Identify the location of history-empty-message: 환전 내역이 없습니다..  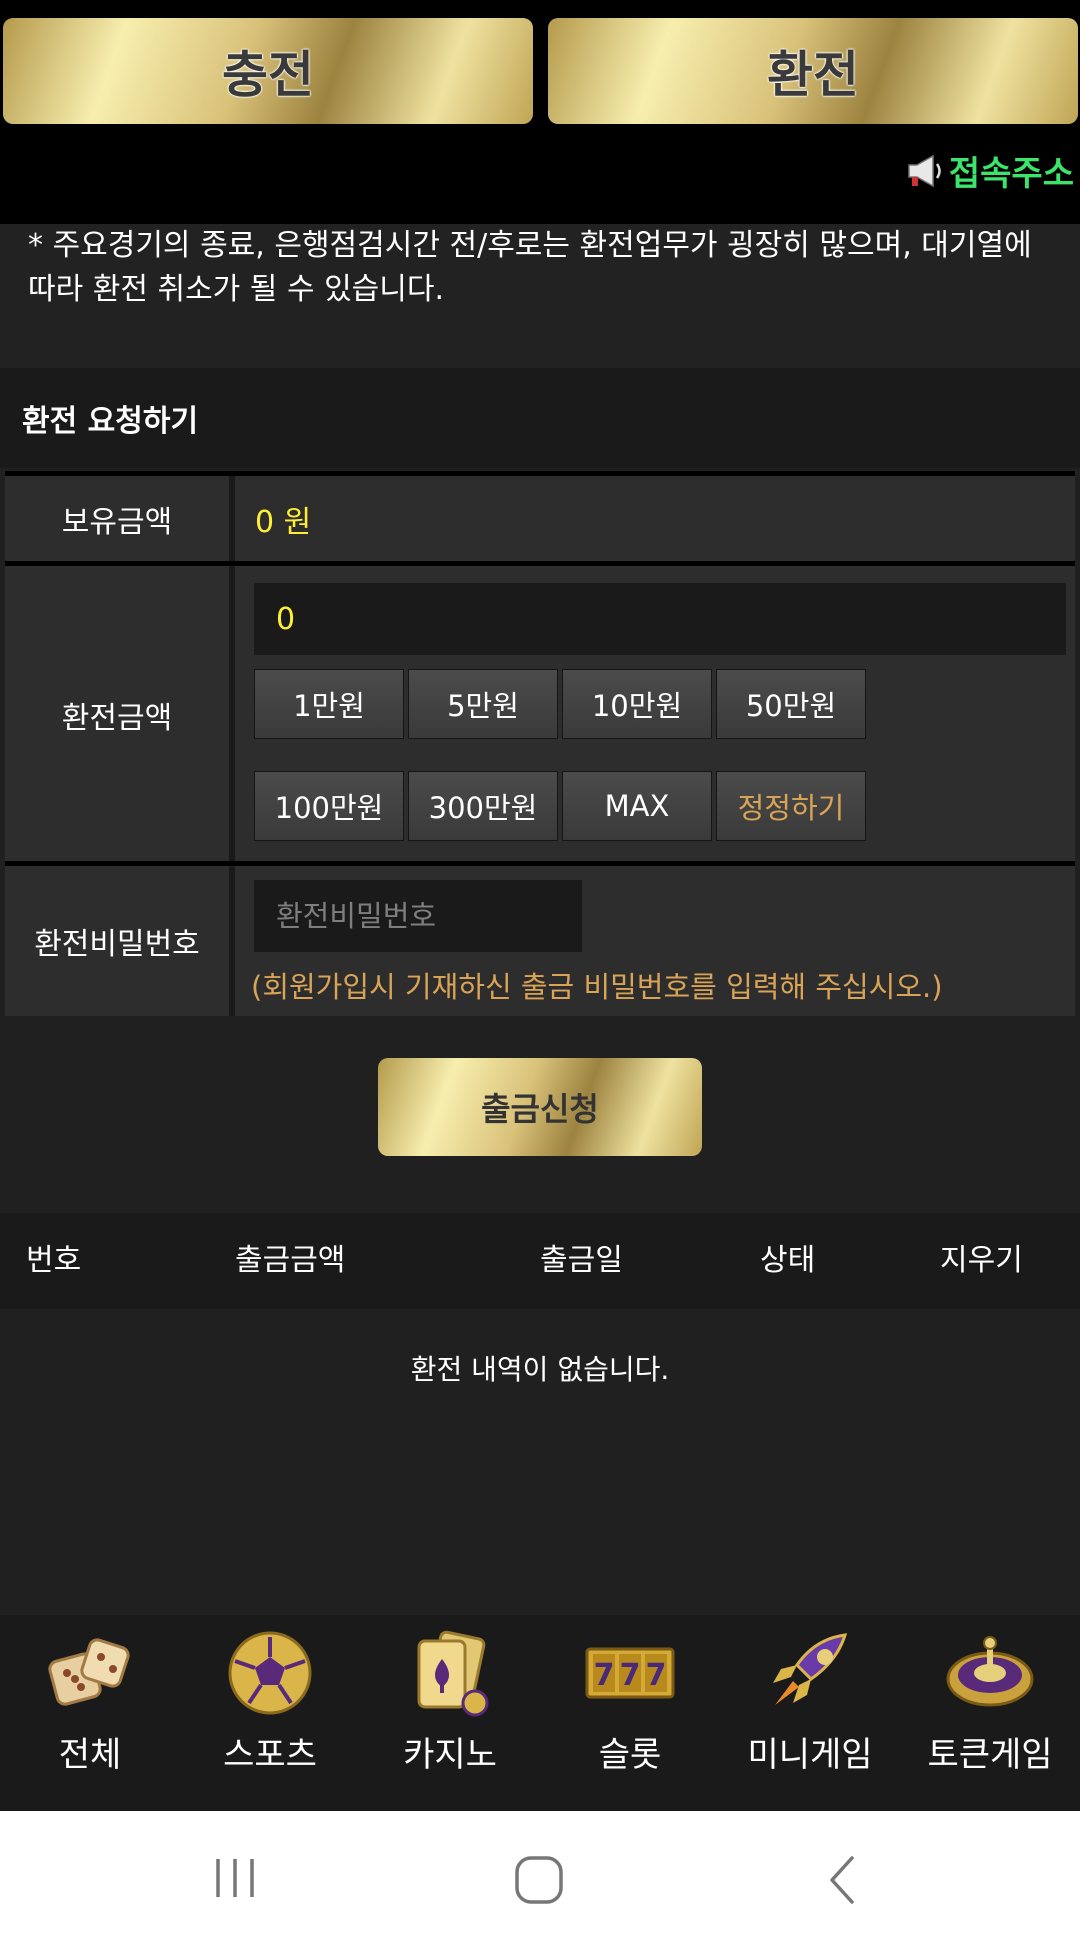
(540, 1369).